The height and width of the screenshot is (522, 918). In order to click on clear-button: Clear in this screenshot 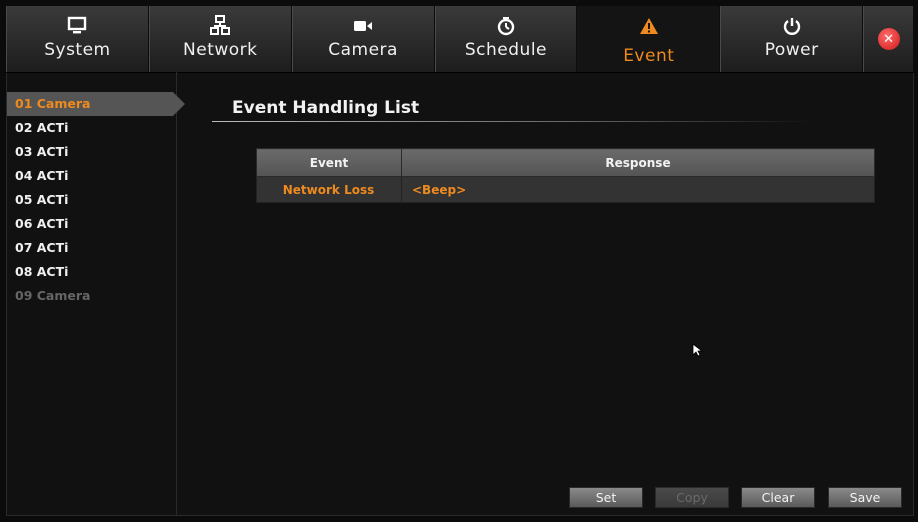, I will do `click(778, 497)`.